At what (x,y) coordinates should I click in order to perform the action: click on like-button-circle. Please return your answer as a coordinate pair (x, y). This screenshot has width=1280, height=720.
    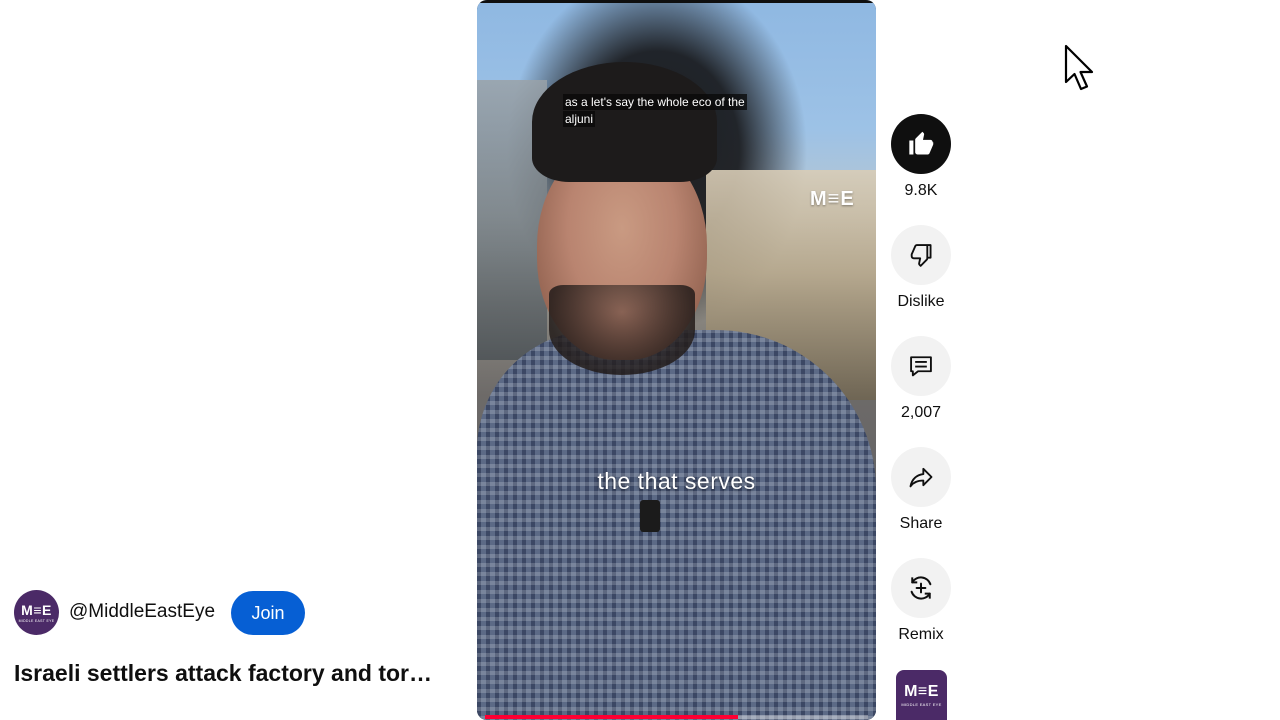
    Looking at the image, I should click on (921, 144).